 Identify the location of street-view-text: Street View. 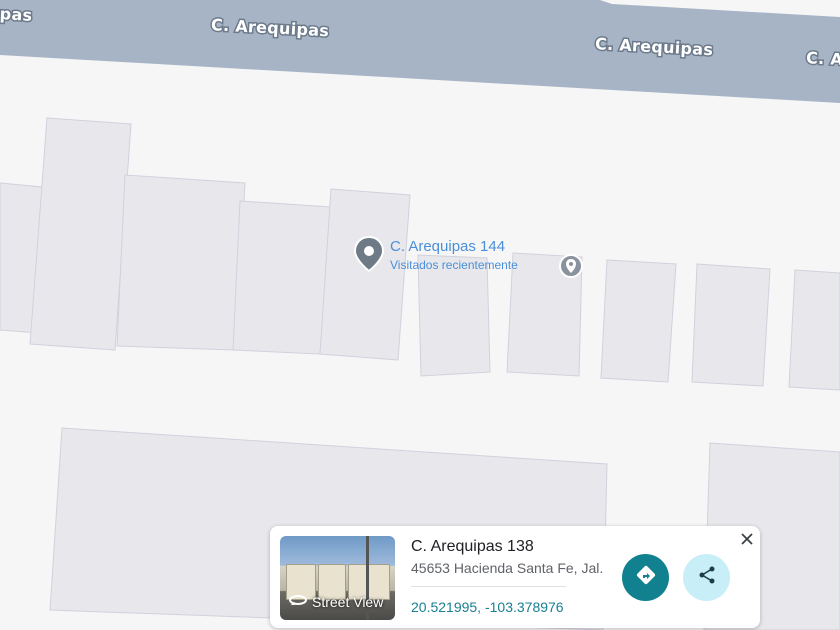
(348, 601).